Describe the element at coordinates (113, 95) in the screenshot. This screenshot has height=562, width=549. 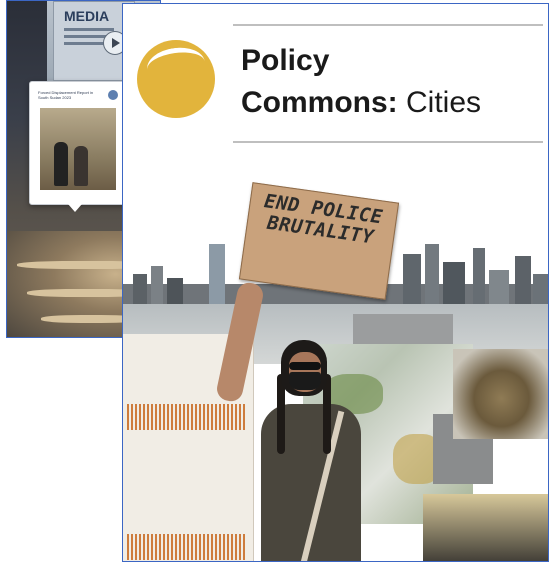
I see `un-logo-icon` at that location.